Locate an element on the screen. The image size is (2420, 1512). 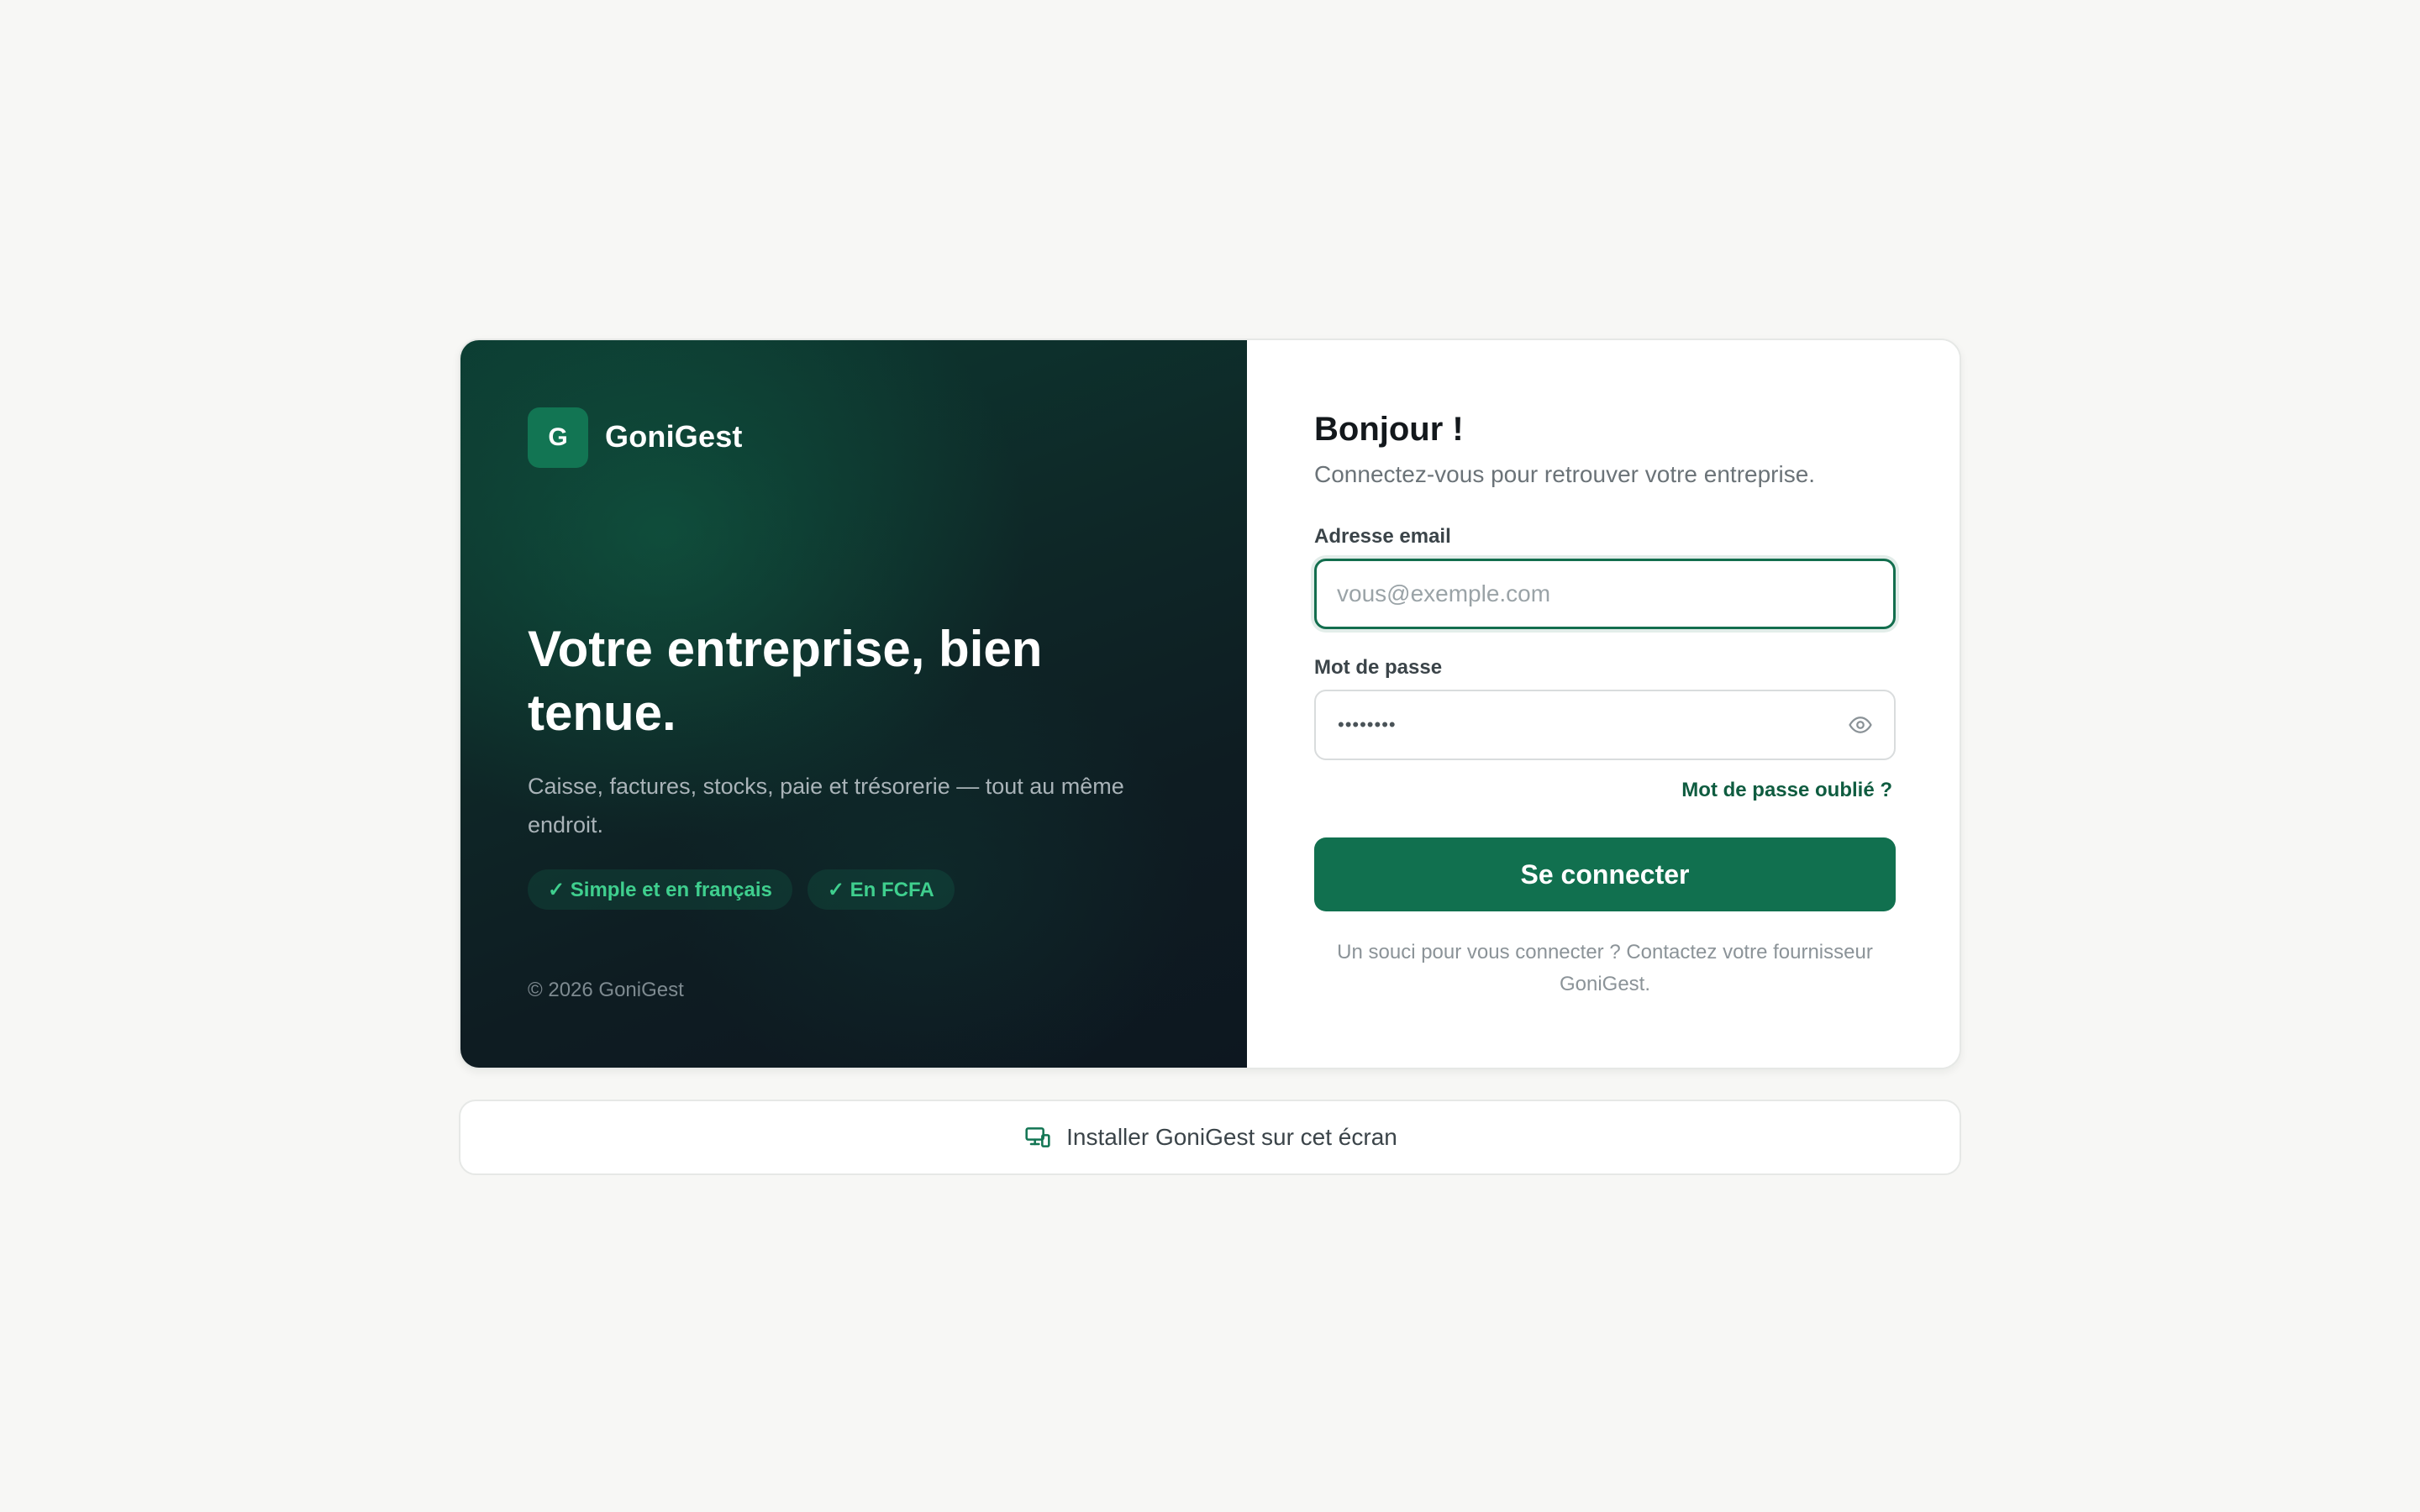
email-field is located at coordinates (1605, 594).